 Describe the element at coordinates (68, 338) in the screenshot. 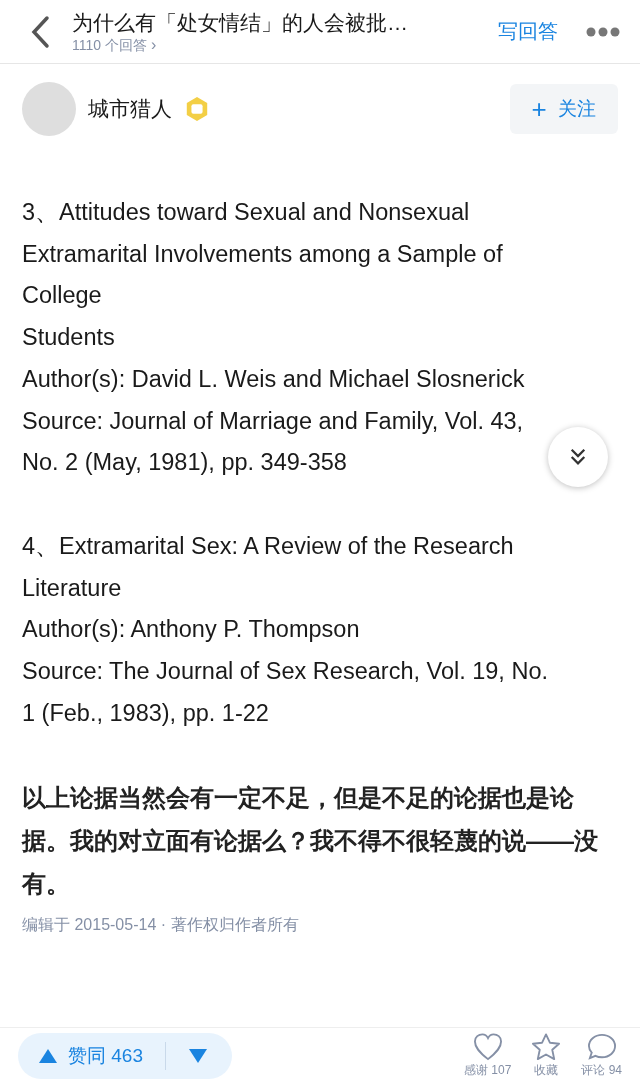

I see `reference-text: Students` at that location.